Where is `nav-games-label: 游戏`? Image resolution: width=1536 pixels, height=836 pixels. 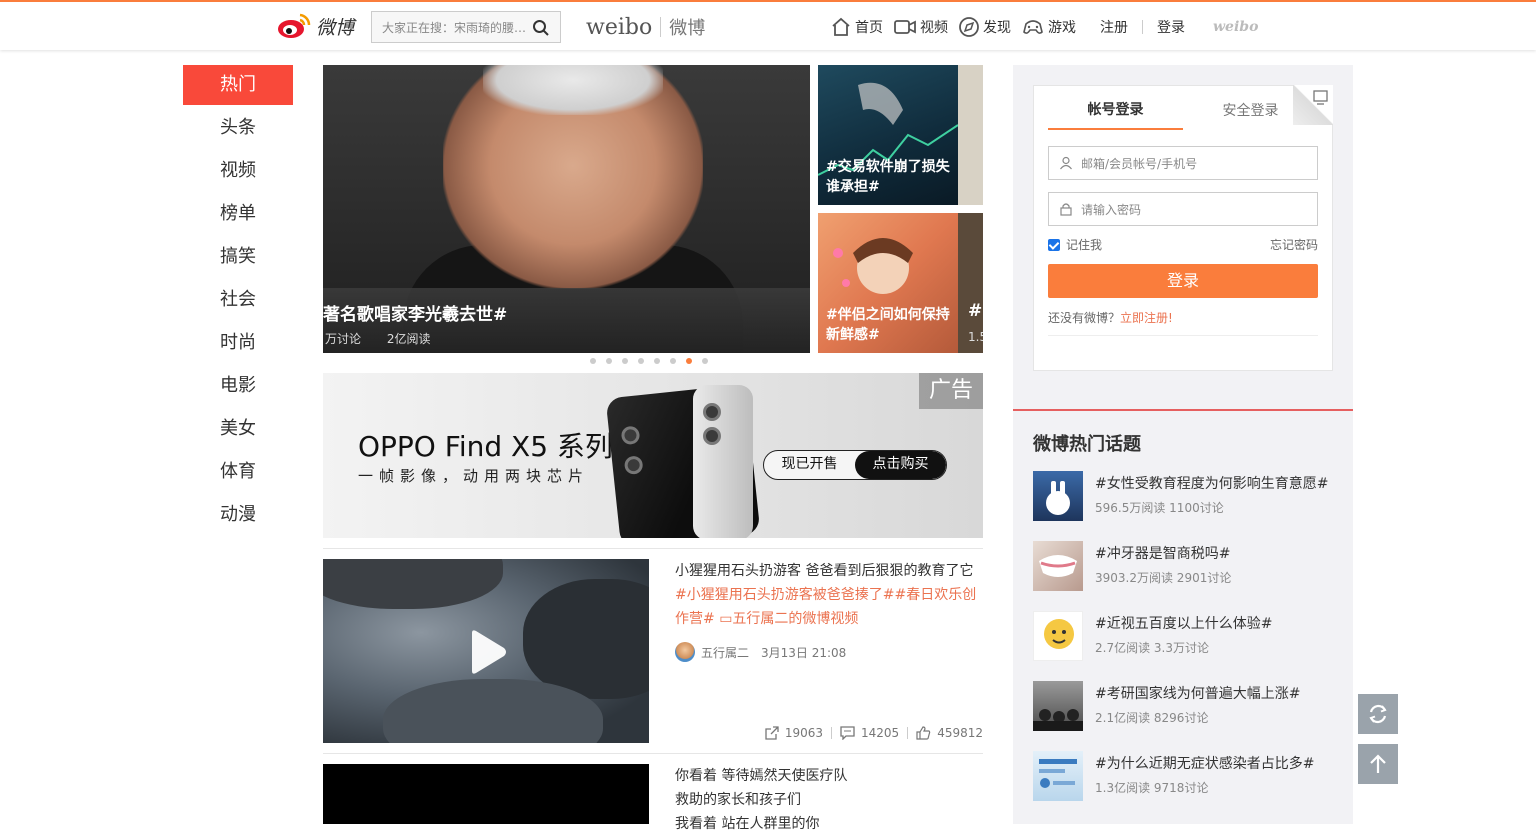 nav-games-label: 游戏 is located at coordinates (1062, 28).